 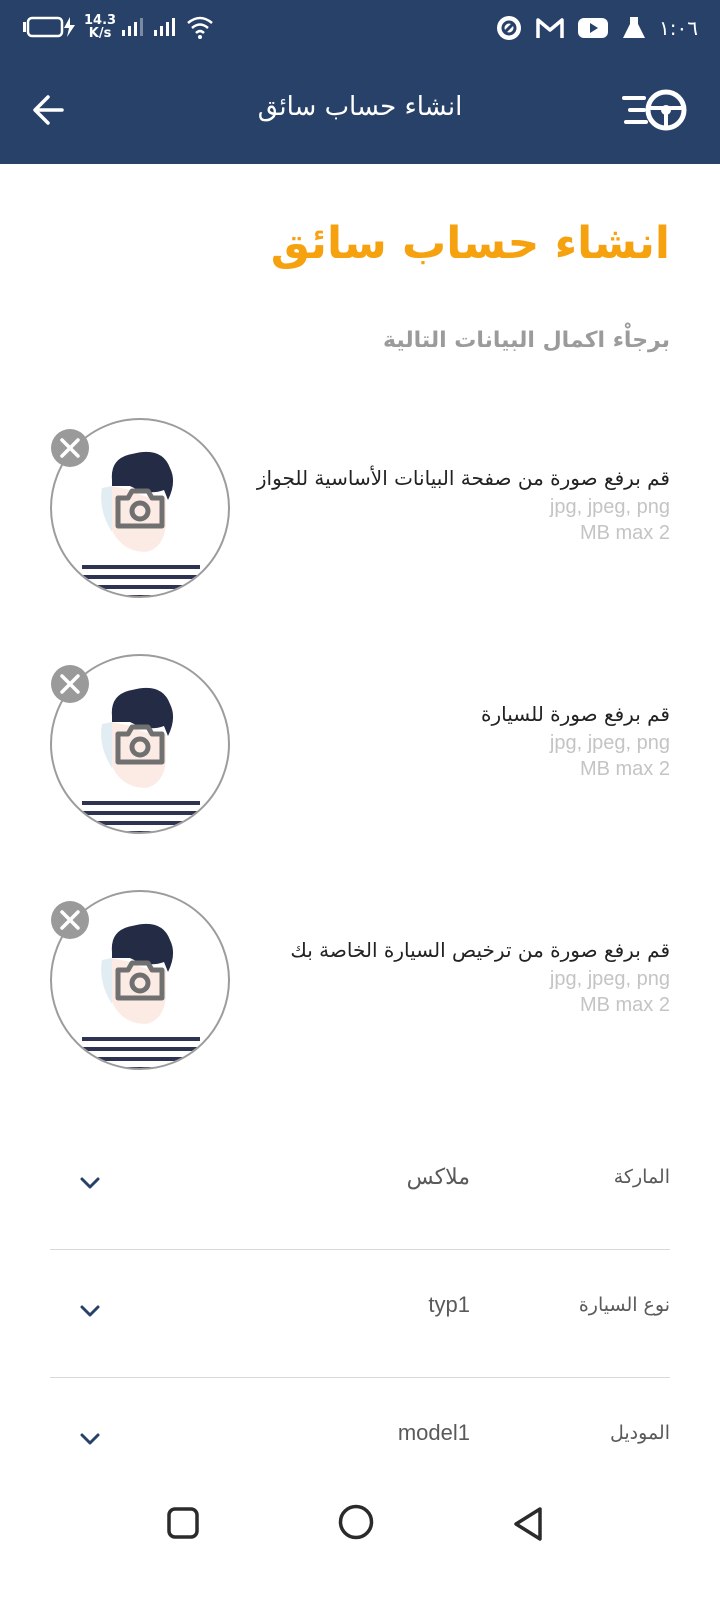 I want to click on steering-wheel-logo-icon, so click(x=654, y=110).